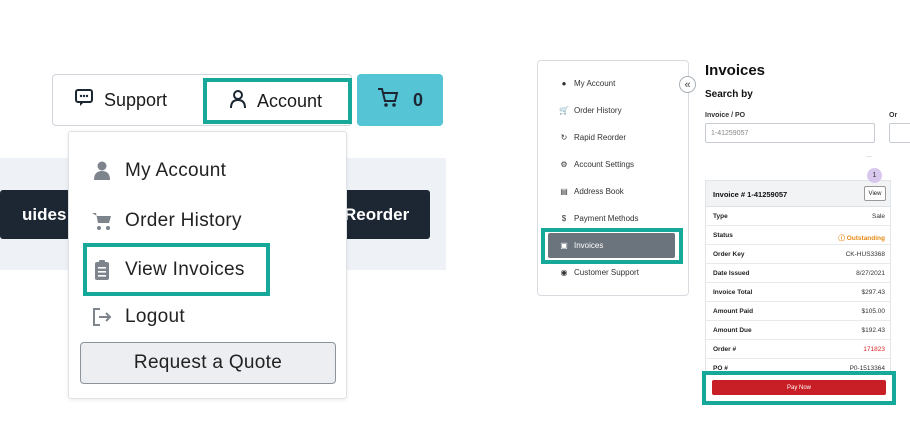  Describe the element at coordinates (564, 164) in the screenshot. I see `gear-icon: ⚙` at that location.